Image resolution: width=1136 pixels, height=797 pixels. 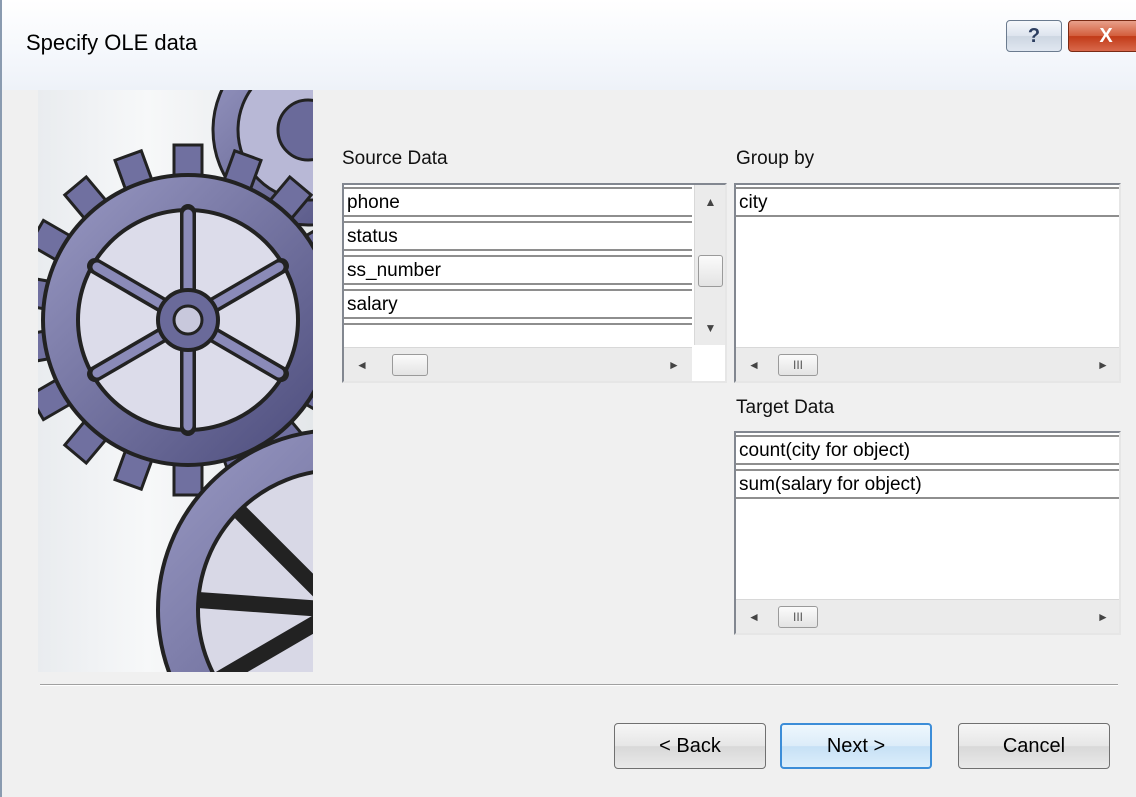 I want to click on window-title: Specify OLE data, so click(x=112, y=42).